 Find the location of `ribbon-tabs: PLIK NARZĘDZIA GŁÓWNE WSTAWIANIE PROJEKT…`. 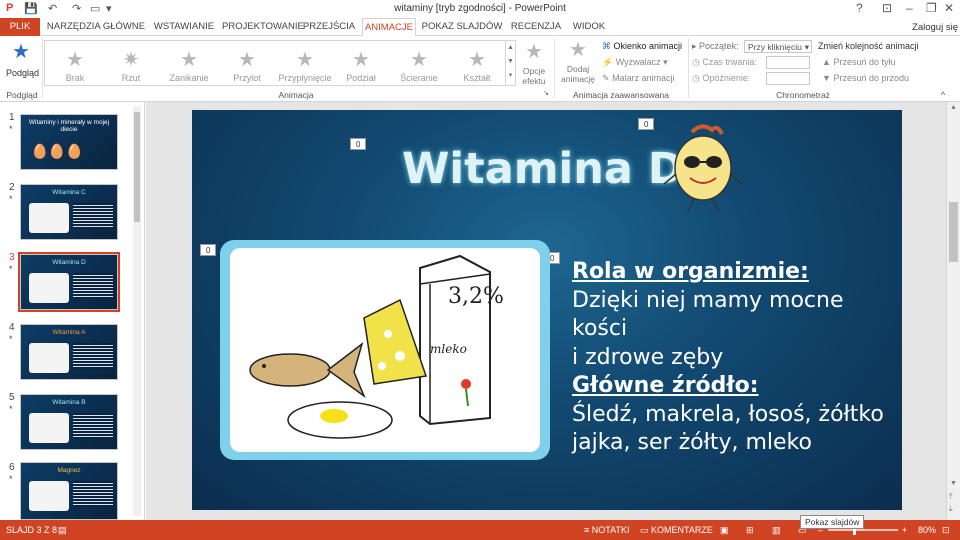

ribbon-tabs: PLIK NARZĘDZIA GŁÓWNE WSTAWIANIE PROJEKT… is located at coordinates (480, 27).